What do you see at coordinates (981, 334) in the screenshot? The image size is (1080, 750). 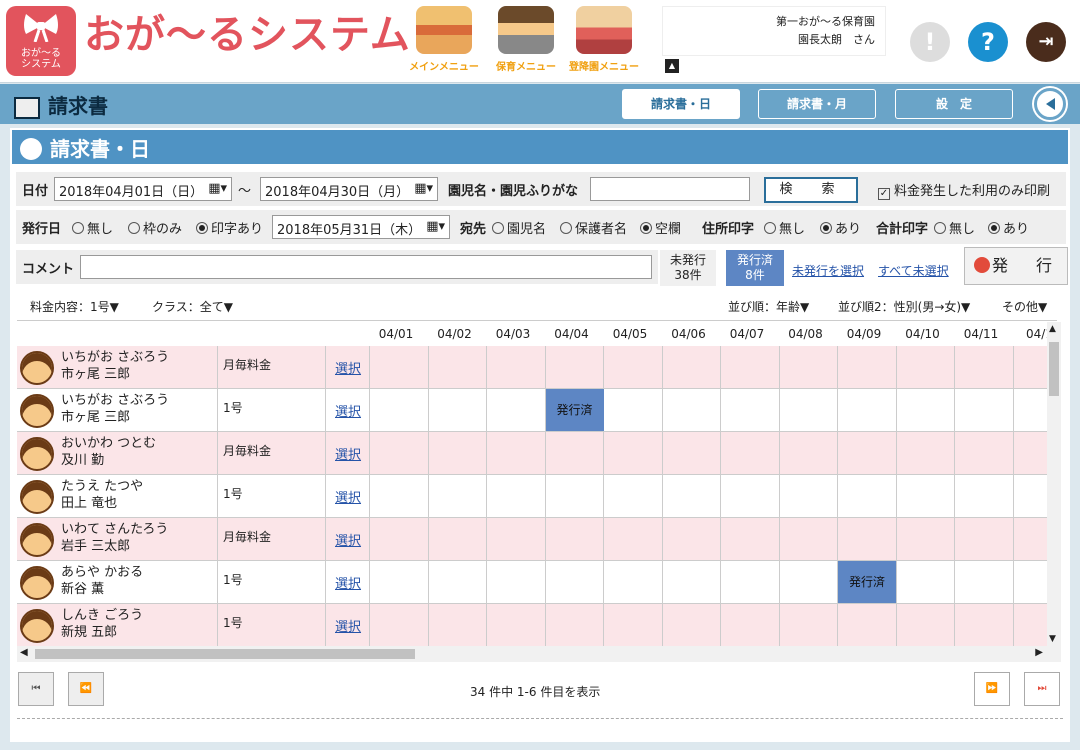 I see `date-header: 04/11` at bounding box center [981, 334].